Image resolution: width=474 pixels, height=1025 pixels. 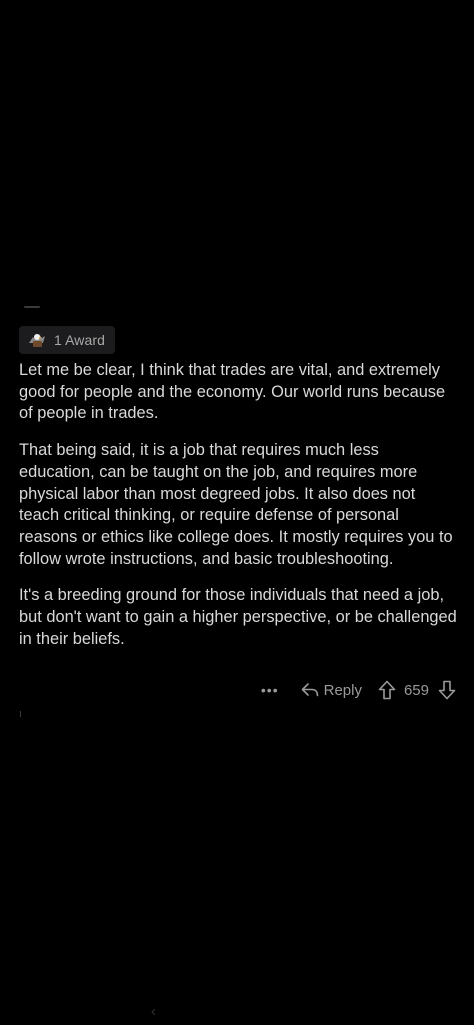 What do you see at coordinates (387, 690) in the screenshot?
I see `upvote-arrow-icon` at bounding box center [387, 690].